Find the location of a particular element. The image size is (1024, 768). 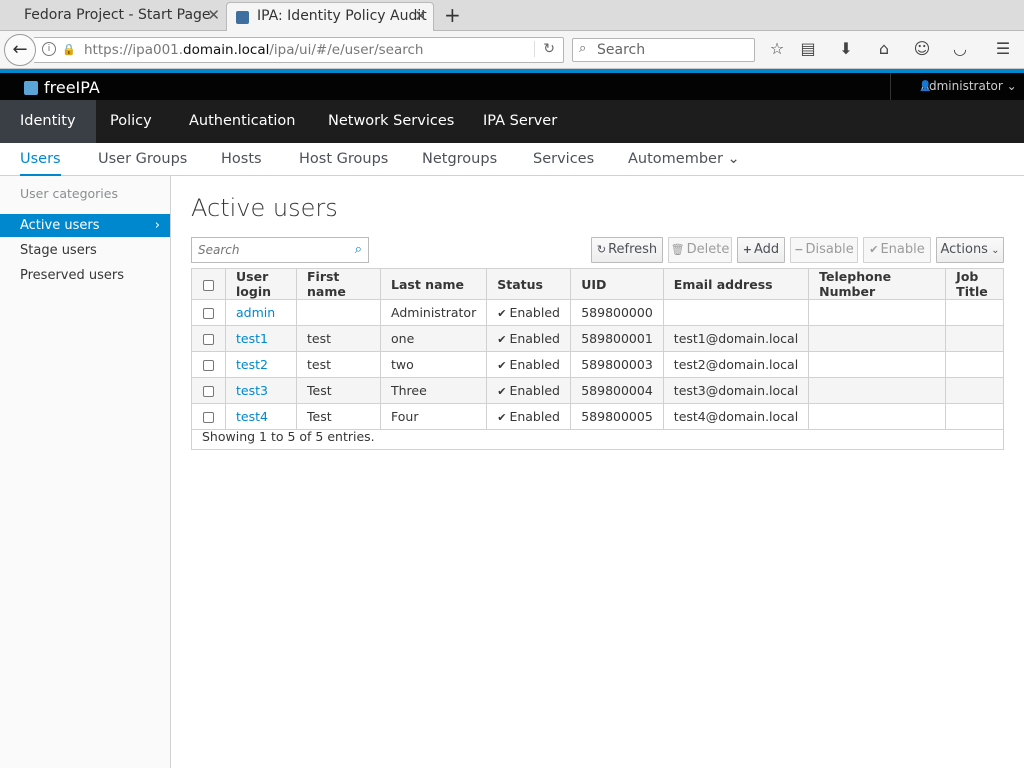

home-icon: ⌂ is located at coordinates (884, 48).